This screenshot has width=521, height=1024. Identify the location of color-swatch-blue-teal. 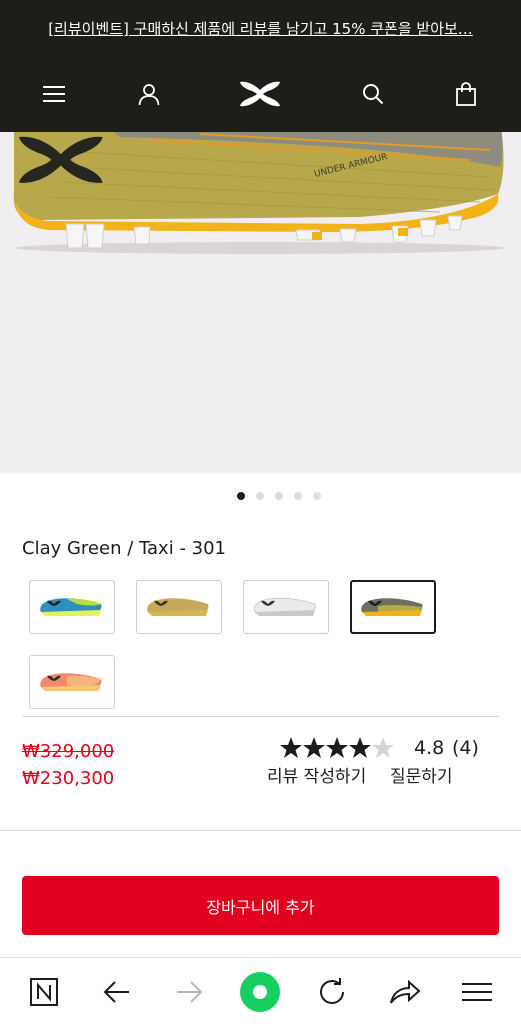
(72, 607).